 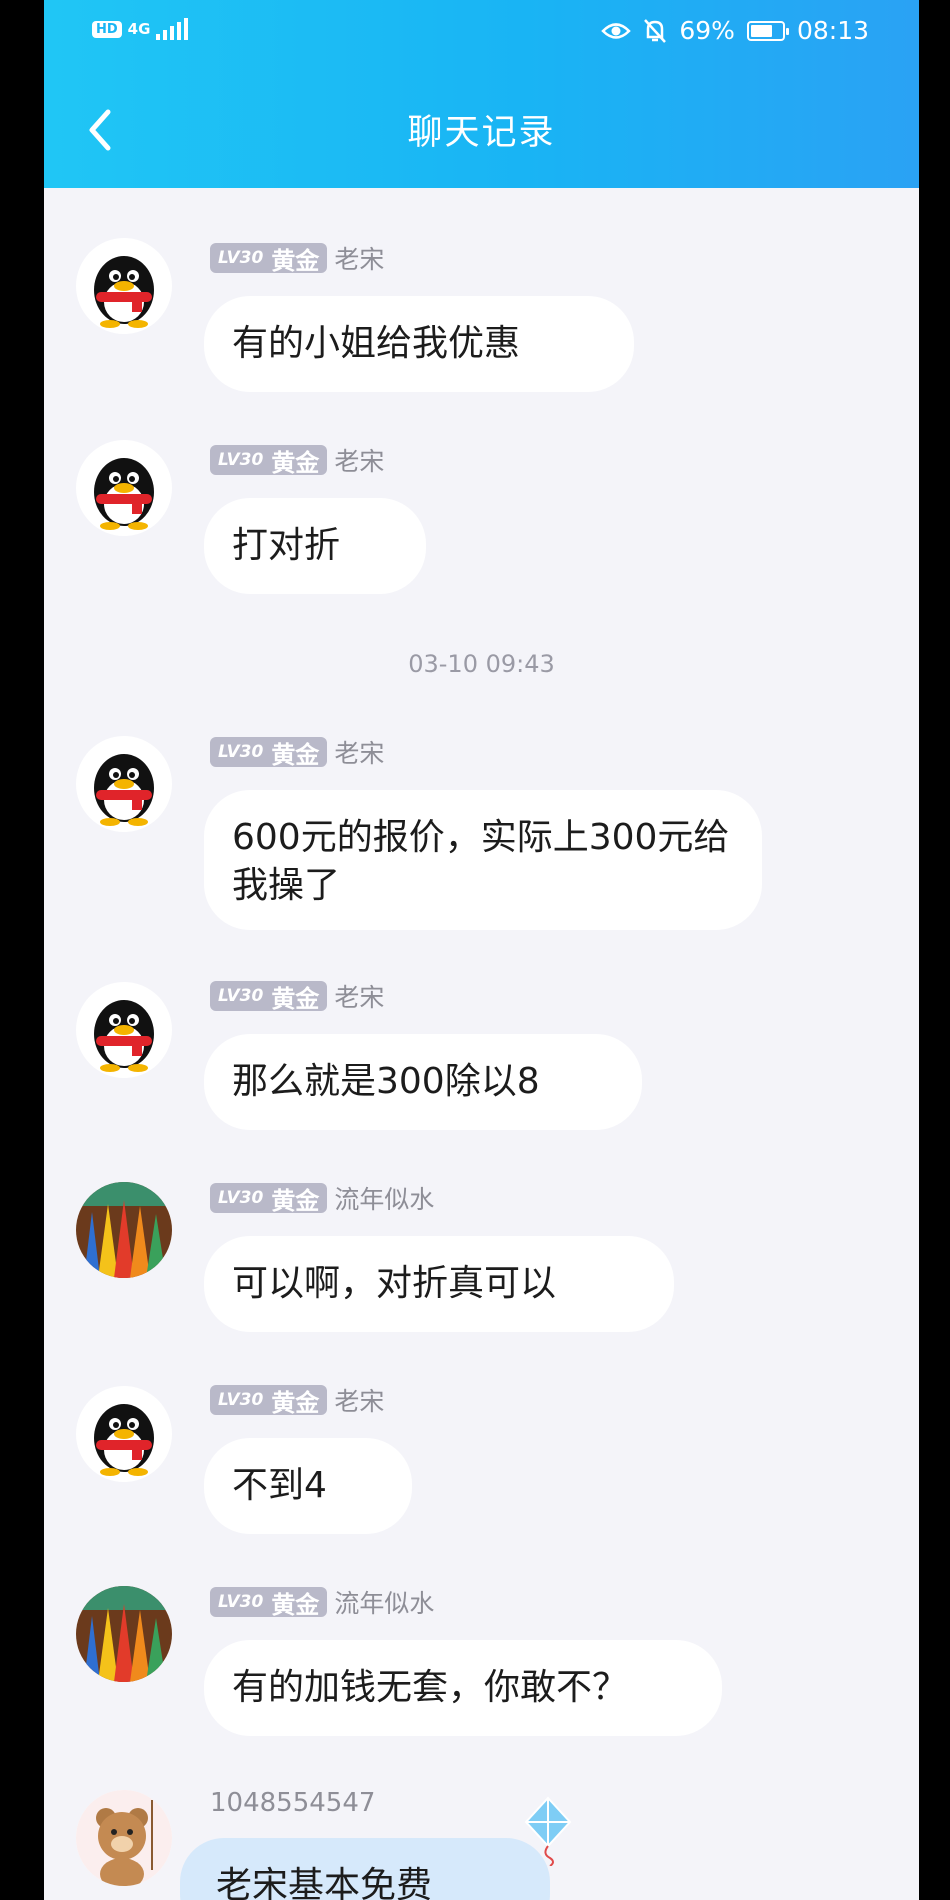 I want to click on network-indicators: HD 4G, so click(x=140, y=29).